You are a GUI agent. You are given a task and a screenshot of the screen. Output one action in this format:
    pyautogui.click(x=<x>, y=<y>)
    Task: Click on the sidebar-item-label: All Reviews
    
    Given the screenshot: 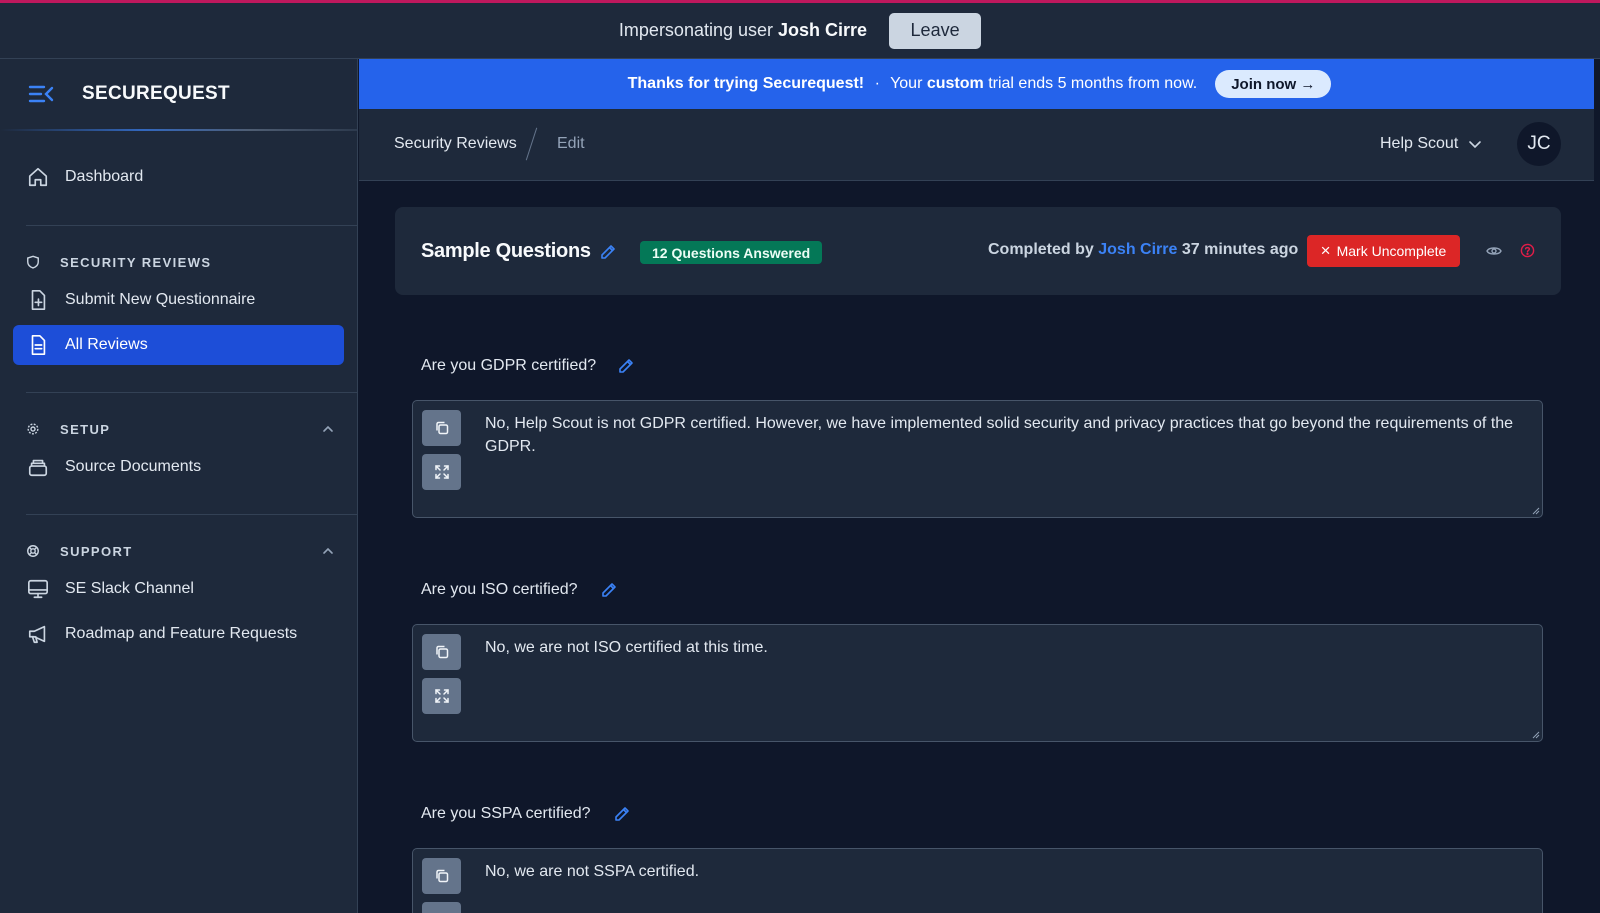 What is the action you would take?
    pyautogui.click(x=106, y=344)
    